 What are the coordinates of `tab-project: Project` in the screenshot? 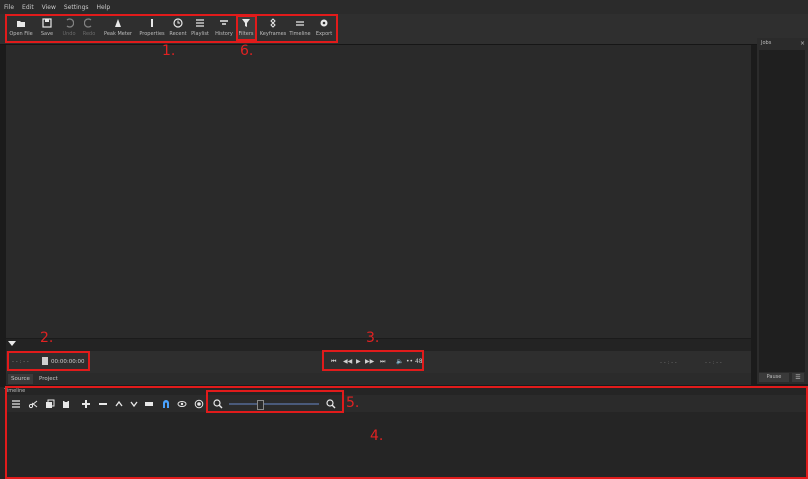 It's located at (48, 379).